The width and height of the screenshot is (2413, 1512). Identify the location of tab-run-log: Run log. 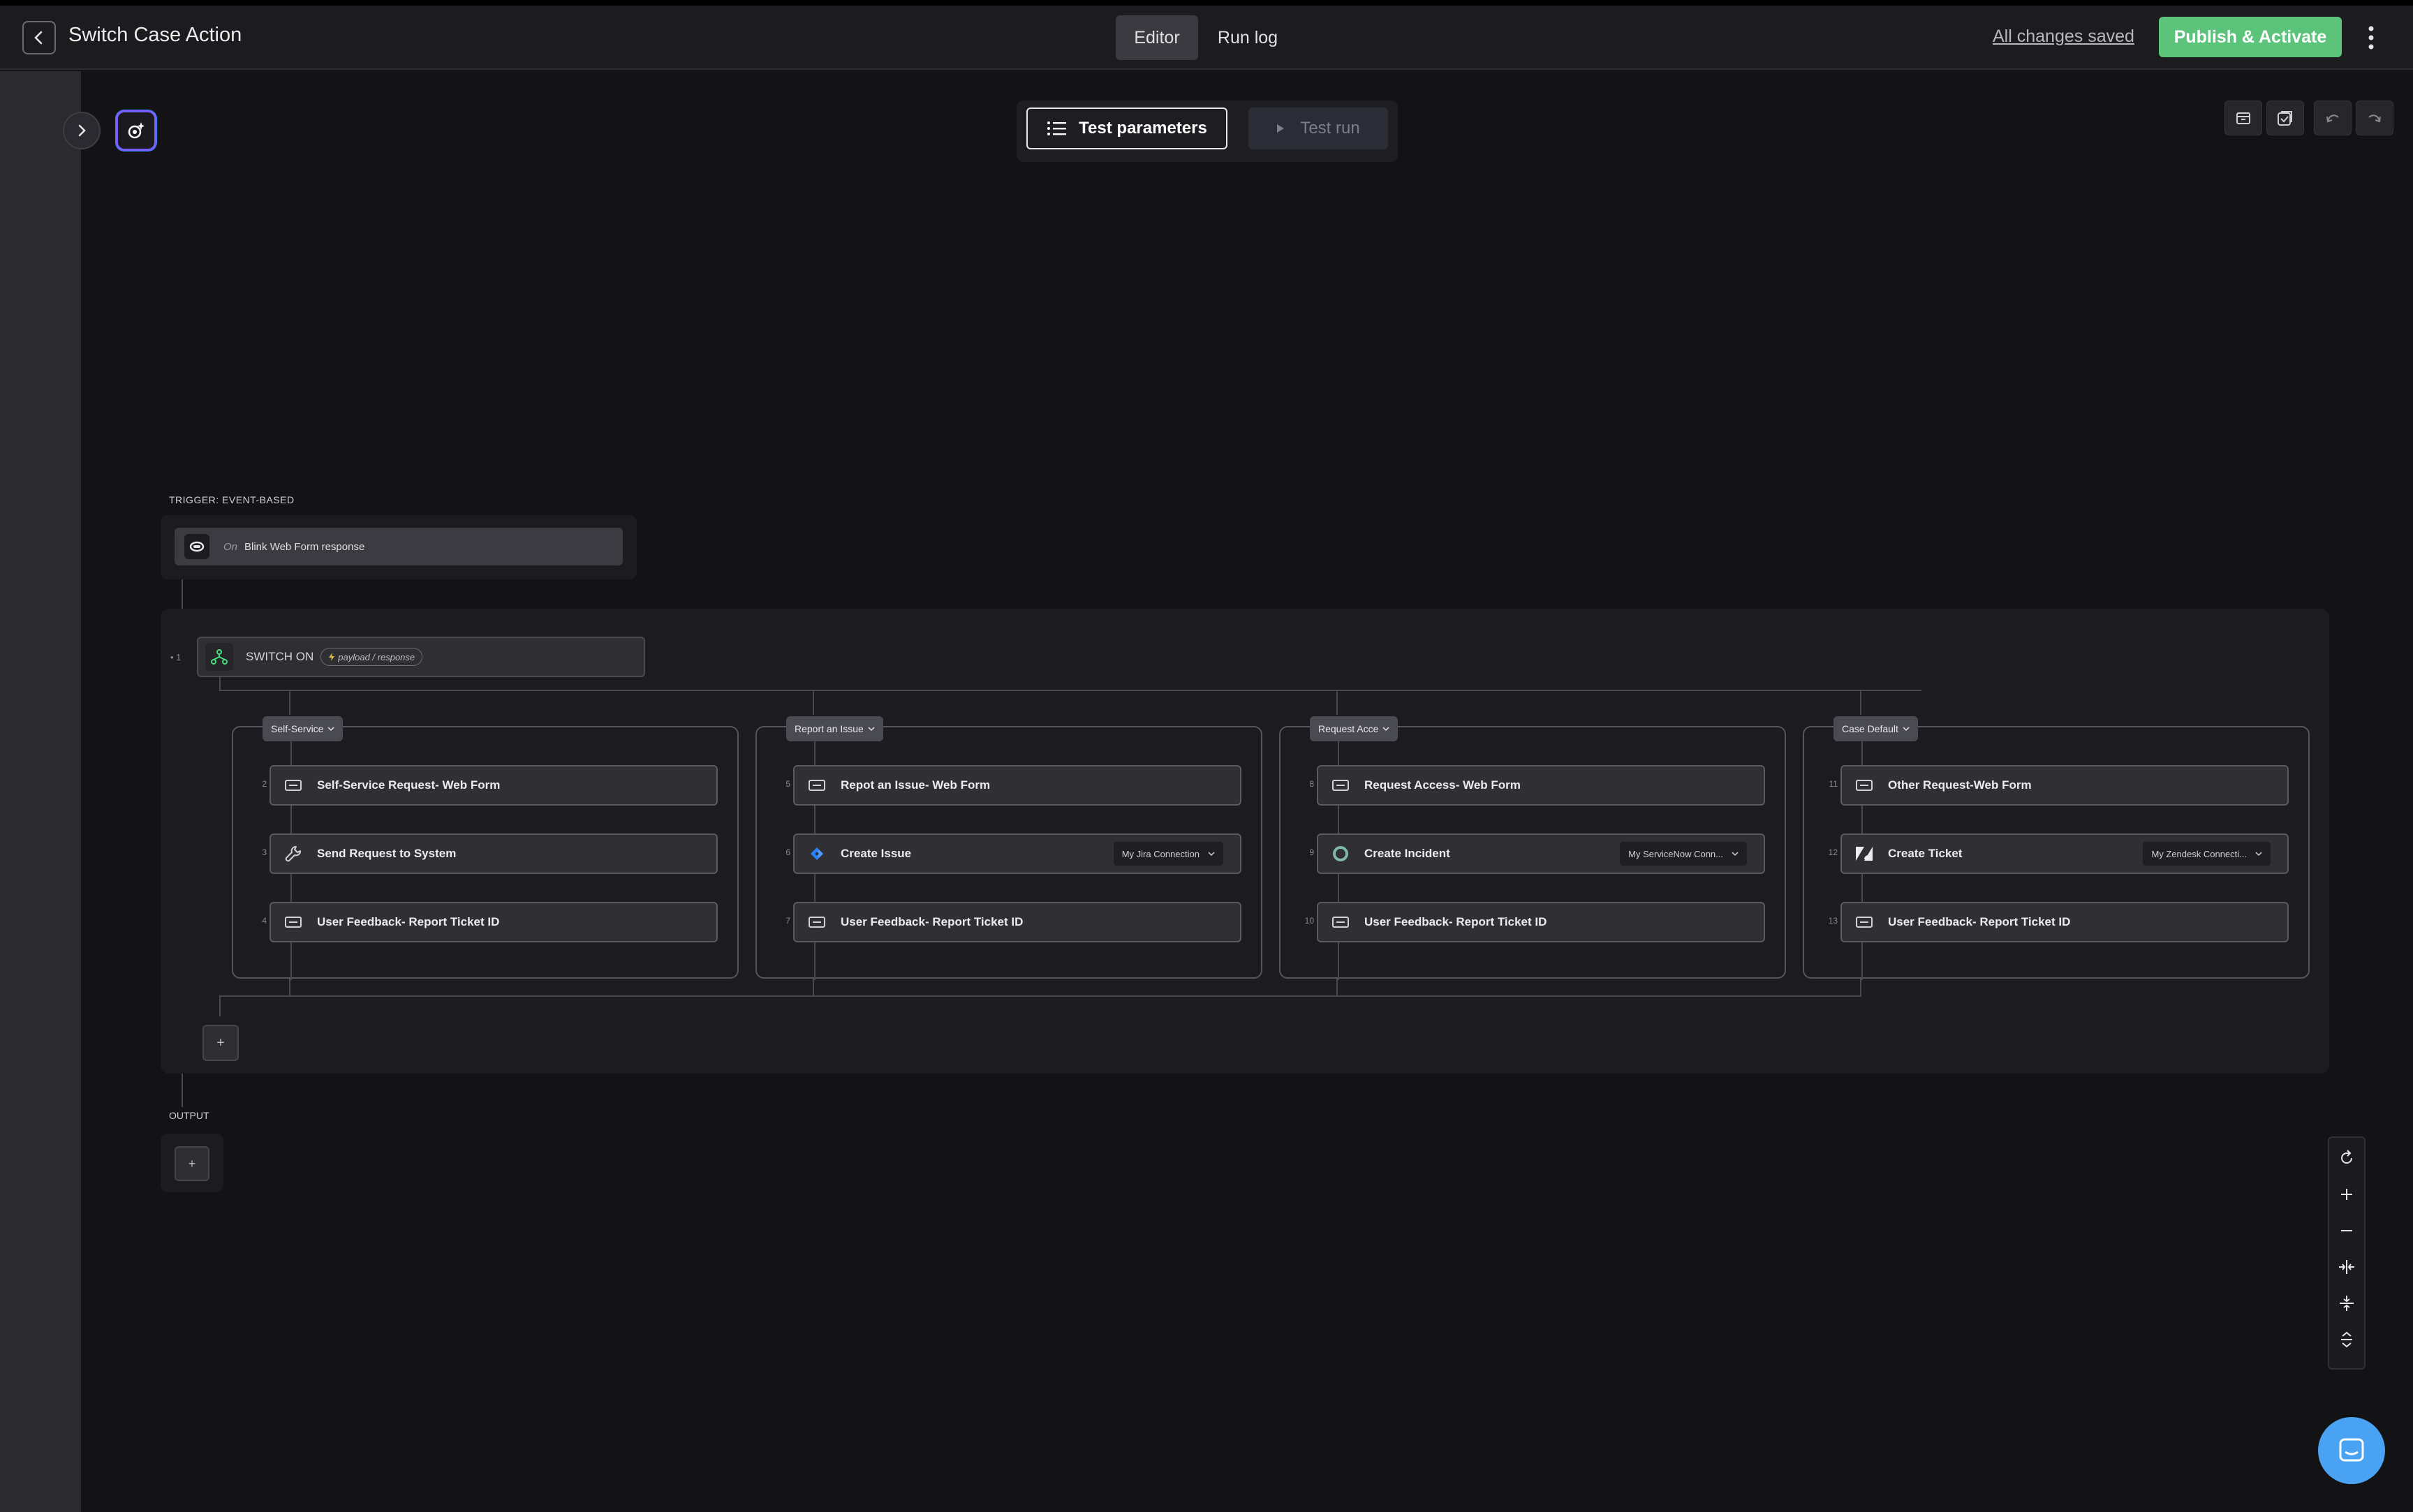
(1248, 37).